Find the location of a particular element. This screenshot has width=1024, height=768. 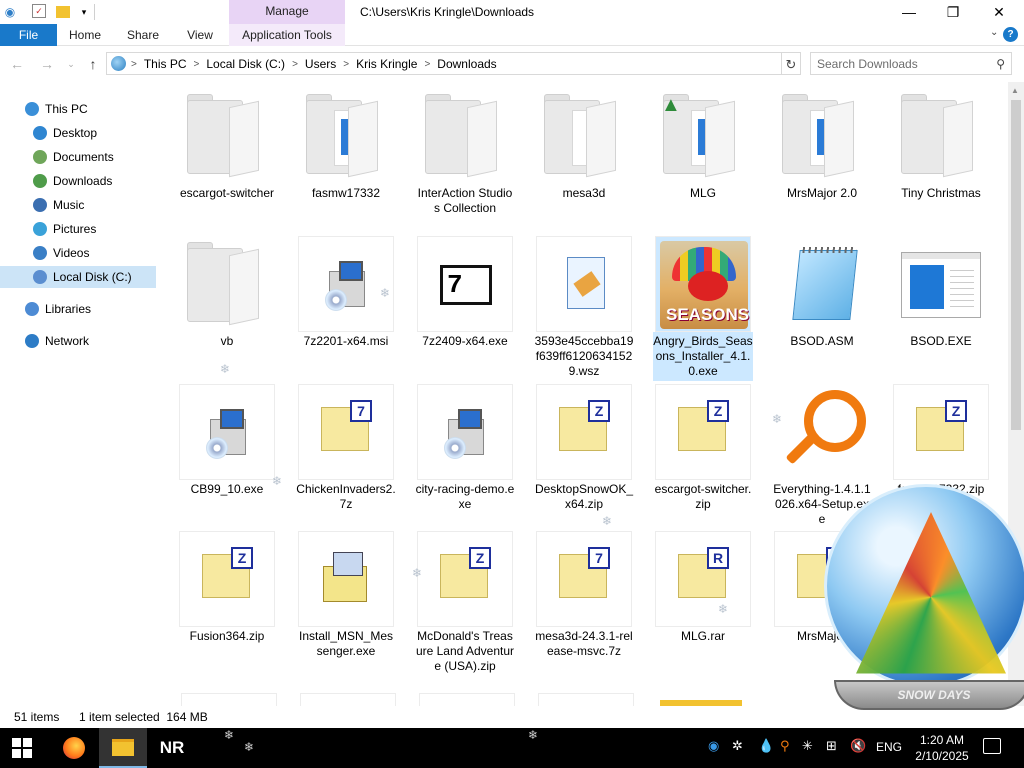

language-indicator: ENG is located at coordinates (889, 747).